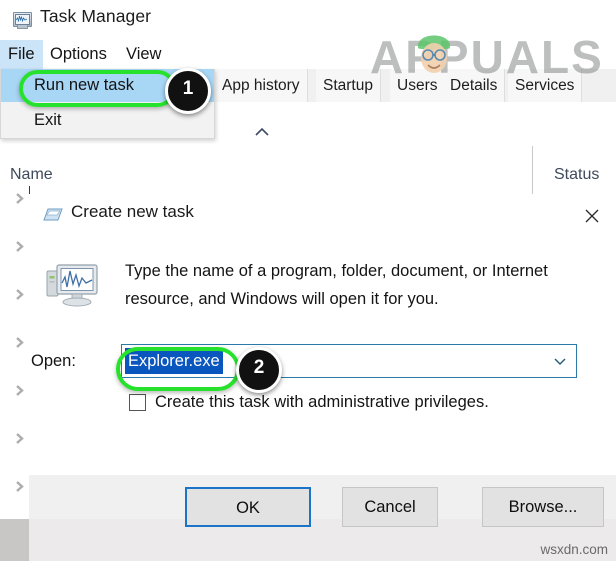 This screenshot has width=616, height=561. Describe the element at coordinates (308, 20) in the screenshot. I see `window-titlebar: Task Manager` at that location.